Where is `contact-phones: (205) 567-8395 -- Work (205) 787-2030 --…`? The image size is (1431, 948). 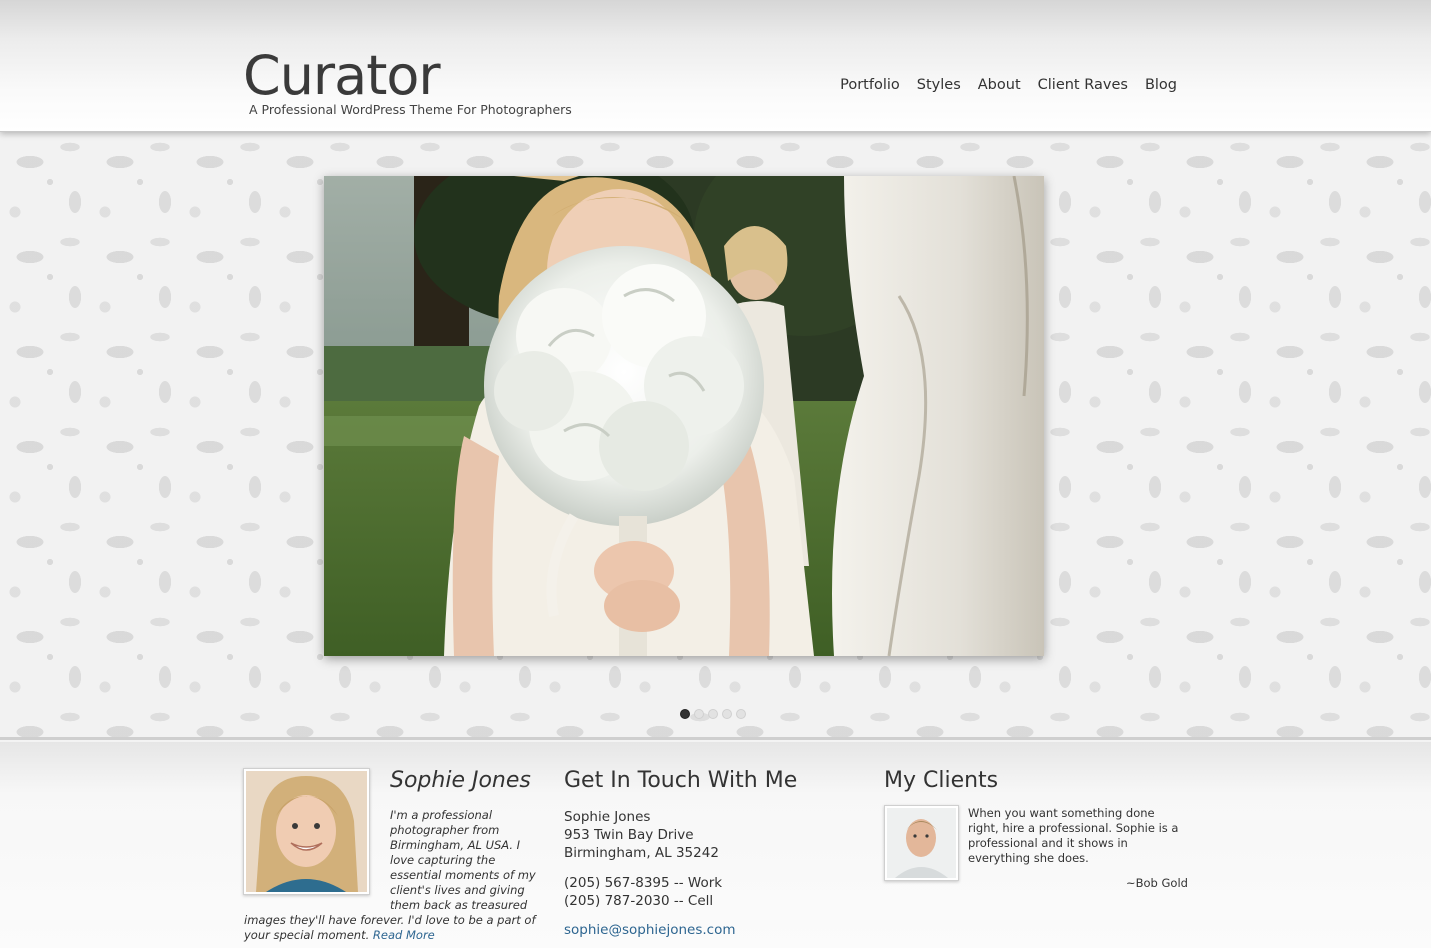 contact-phones: (205) 567-8395 -- Work (205) 787-2030 --… is located at coordinates (643, 892).